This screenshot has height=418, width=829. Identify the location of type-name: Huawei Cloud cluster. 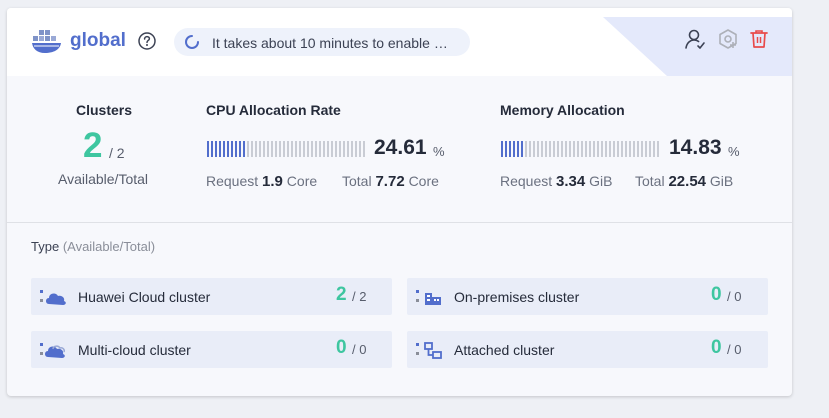
(144, 297).